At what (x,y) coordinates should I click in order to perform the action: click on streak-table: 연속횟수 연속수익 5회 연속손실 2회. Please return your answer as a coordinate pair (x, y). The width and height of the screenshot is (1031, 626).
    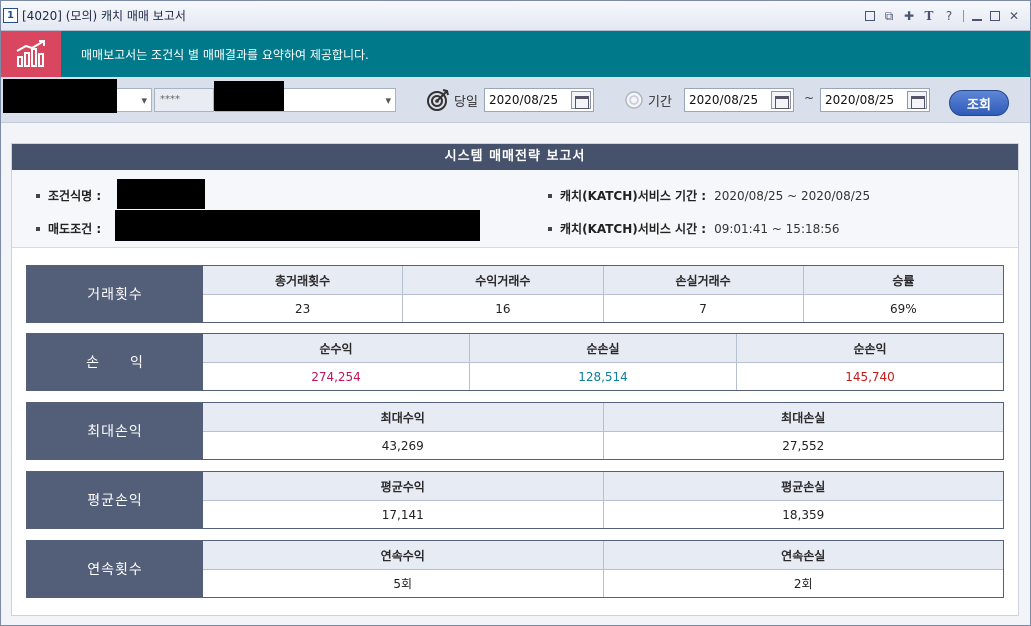
    Looking at the image, I should click on (515, 569).